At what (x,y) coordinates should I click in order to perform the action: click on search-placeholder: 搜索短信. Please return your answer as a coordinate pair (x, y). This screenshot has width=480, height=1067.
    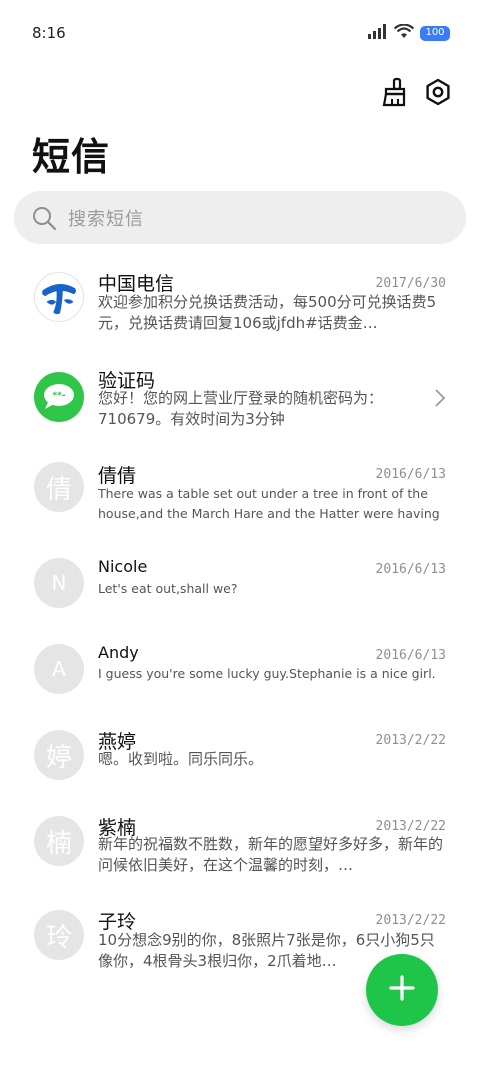
    Looking at the image, I should click on (106, 219).